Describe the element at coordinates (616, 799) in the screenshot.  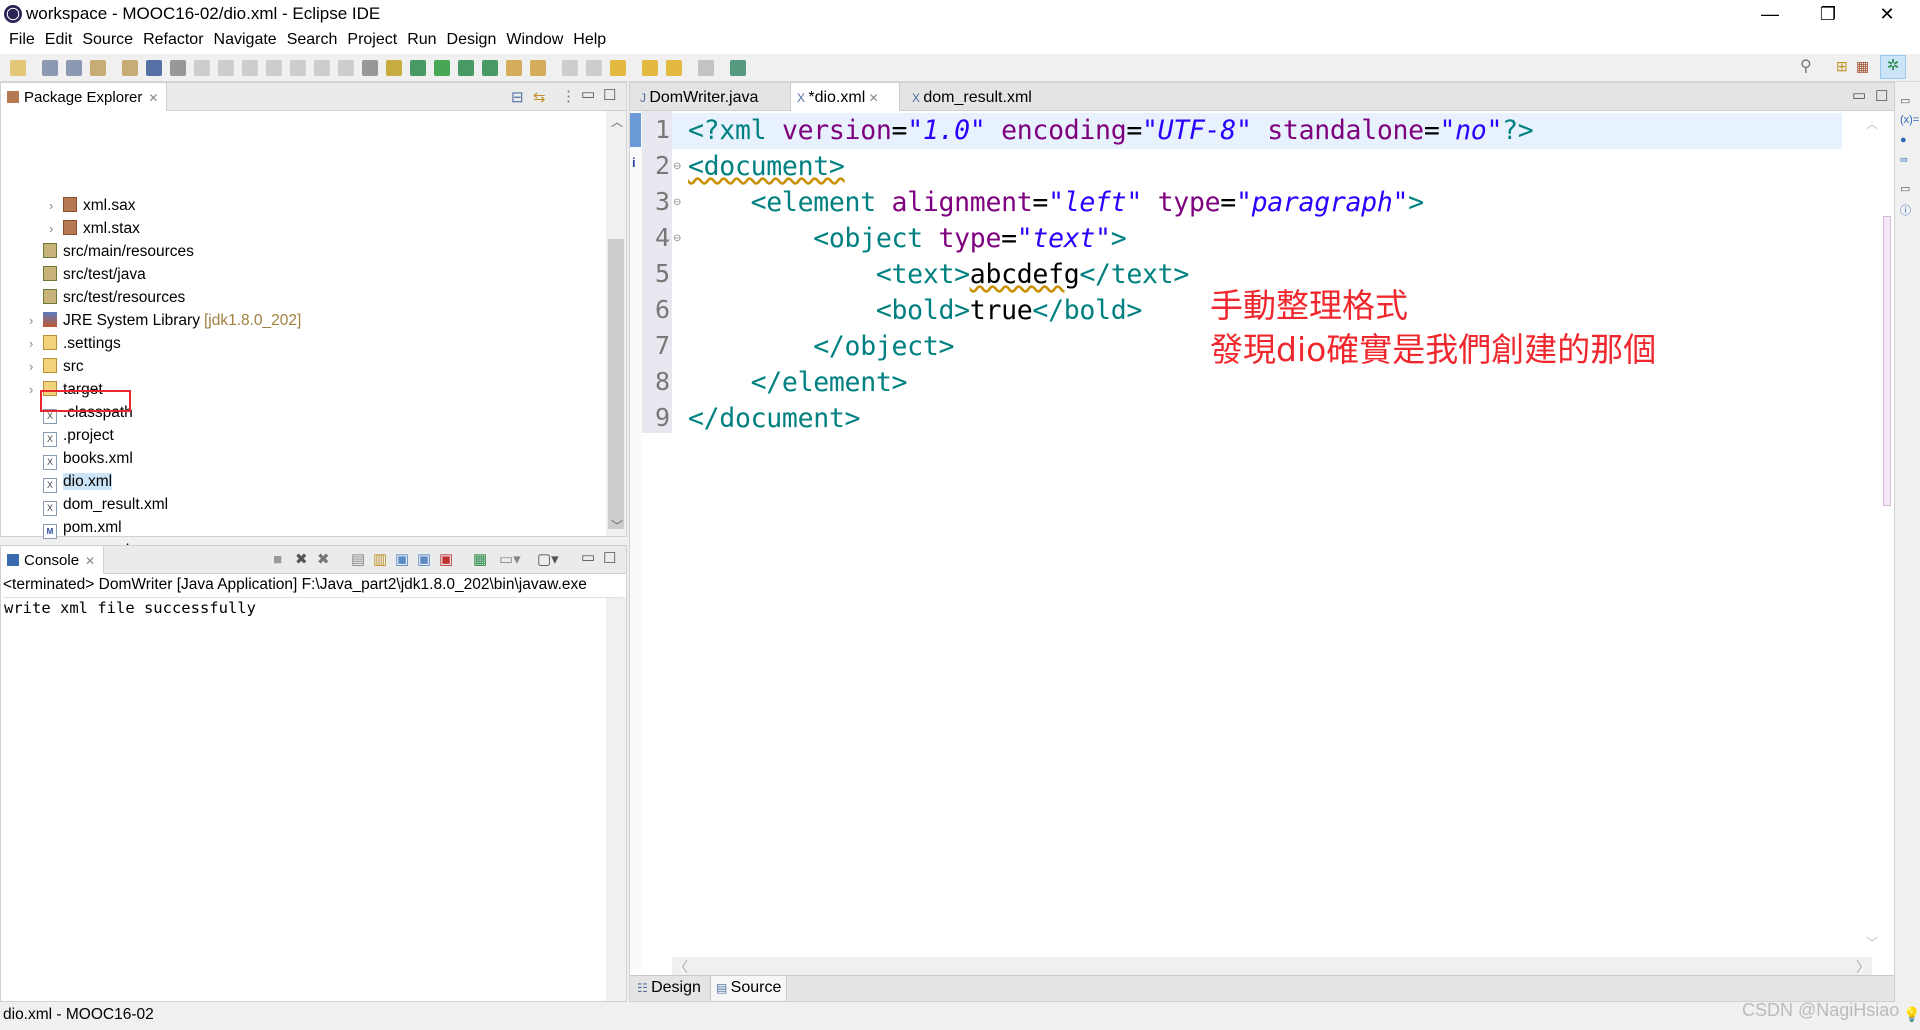
I see `console-scrollbar` at that location.